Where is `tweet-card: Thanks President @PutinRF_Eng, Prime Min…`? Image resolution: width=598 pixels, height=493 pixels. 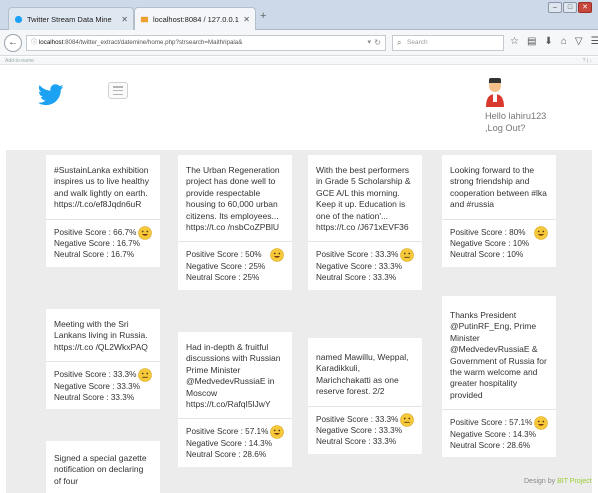
tweet-card: Thanks President @PutinRF_Eng, Prime Min… is located at coordinates (499, 377).